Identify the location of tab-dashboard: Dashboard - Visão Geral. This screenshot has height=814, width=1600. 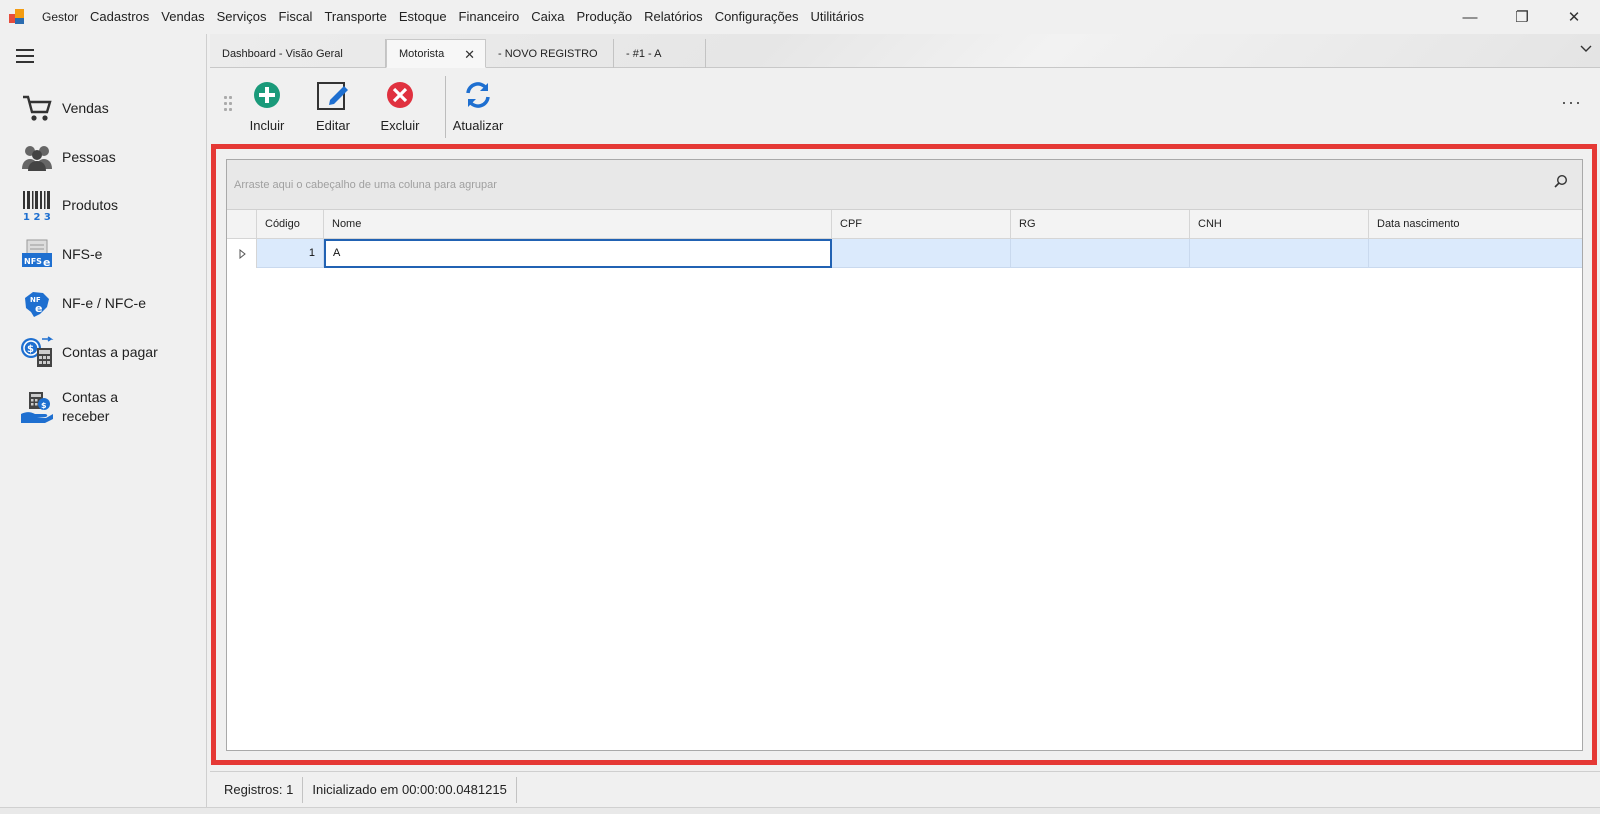
(298, 53).